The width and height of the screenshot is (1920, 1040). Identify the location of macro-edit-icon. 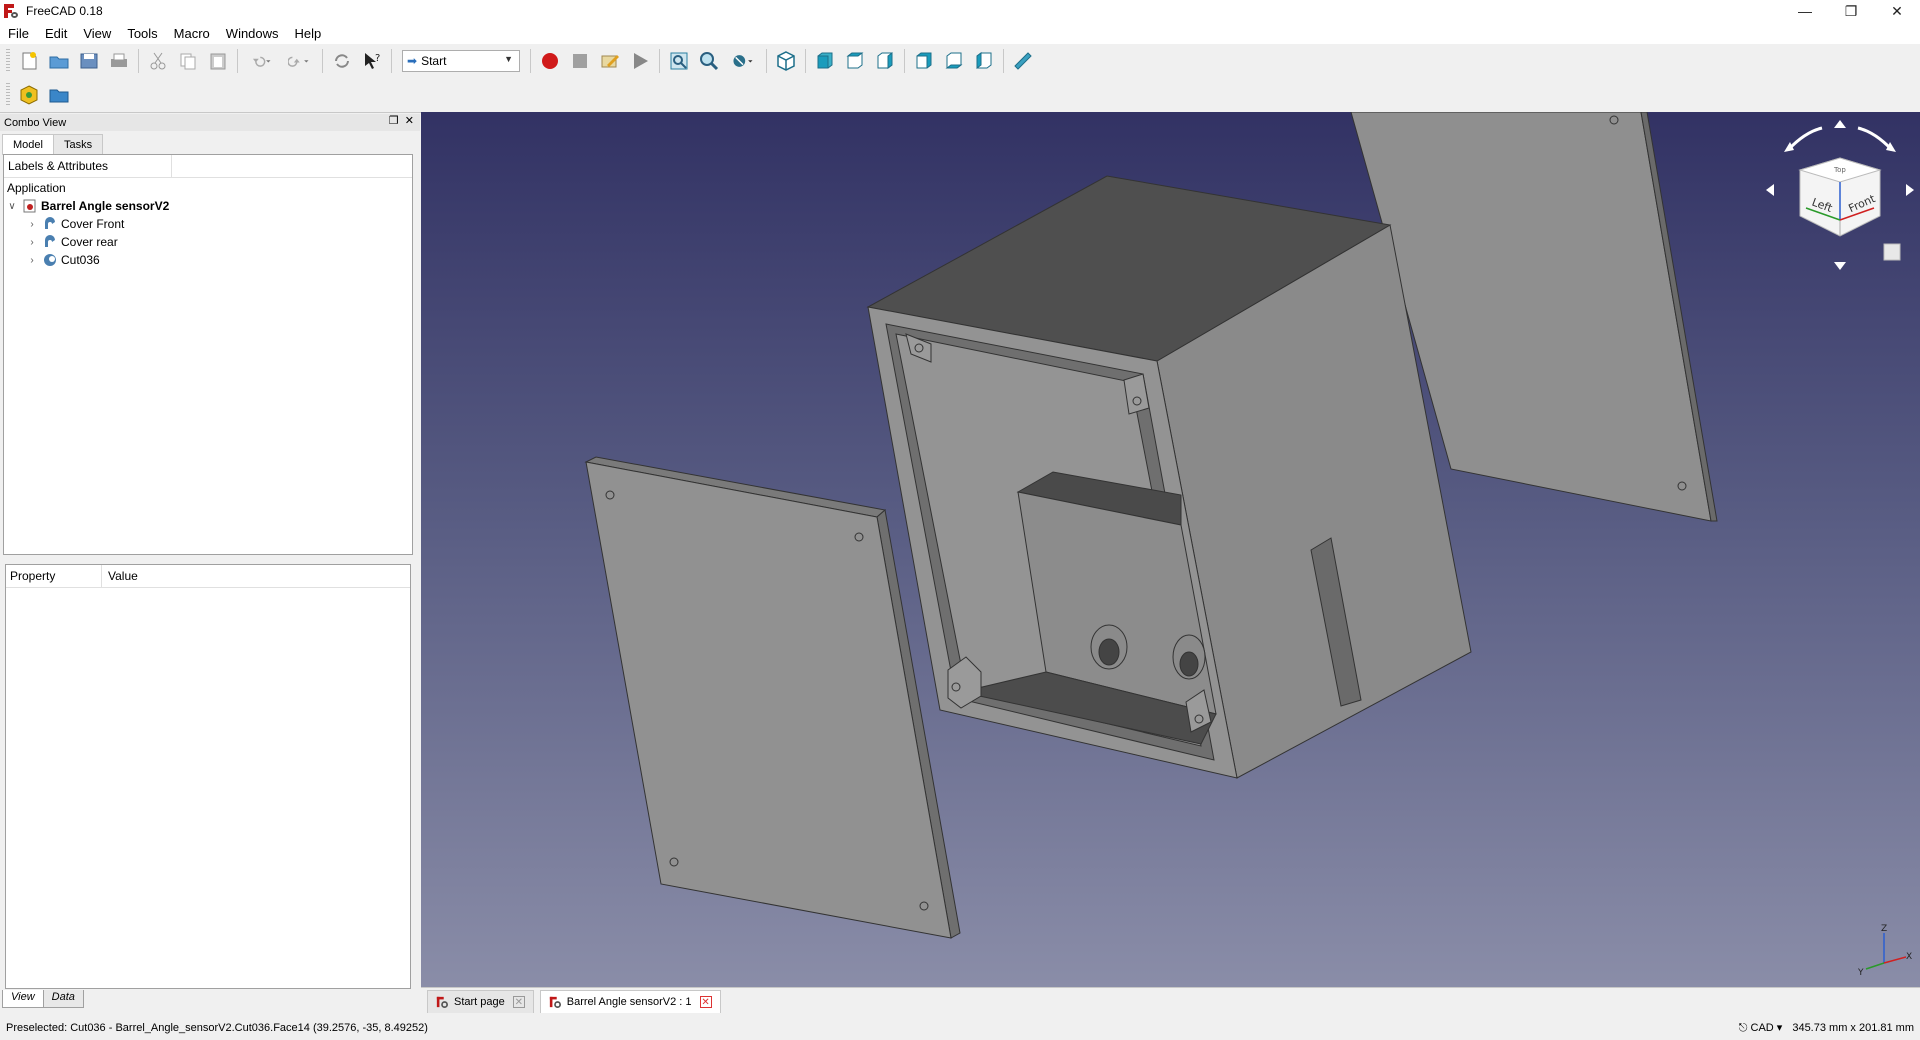
(610, 61).